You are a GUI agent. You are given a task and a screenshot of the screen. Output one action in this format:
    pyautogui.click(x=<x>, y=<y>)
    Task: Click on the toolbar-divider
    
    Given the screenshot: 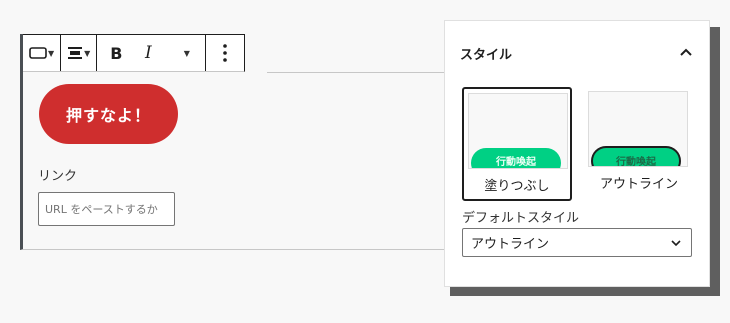 What is the action you would take?
    pyautogui.click(x=360, y=72)
    